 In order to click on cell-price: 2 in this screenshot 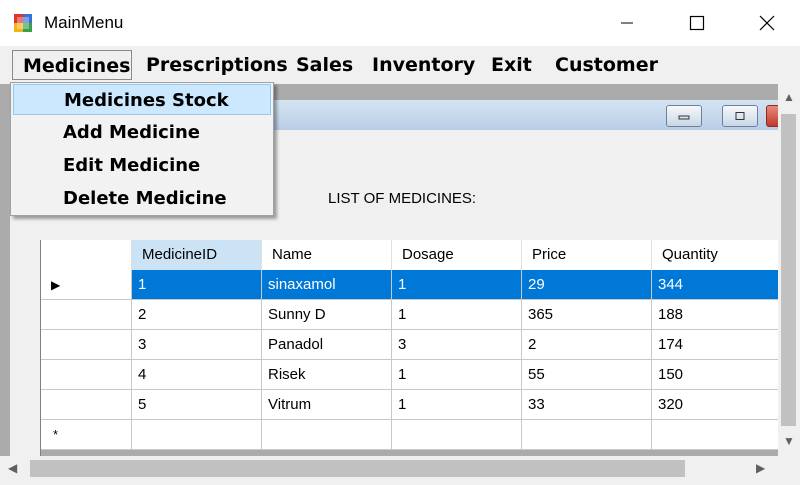, I will do `click(587, 345)`.